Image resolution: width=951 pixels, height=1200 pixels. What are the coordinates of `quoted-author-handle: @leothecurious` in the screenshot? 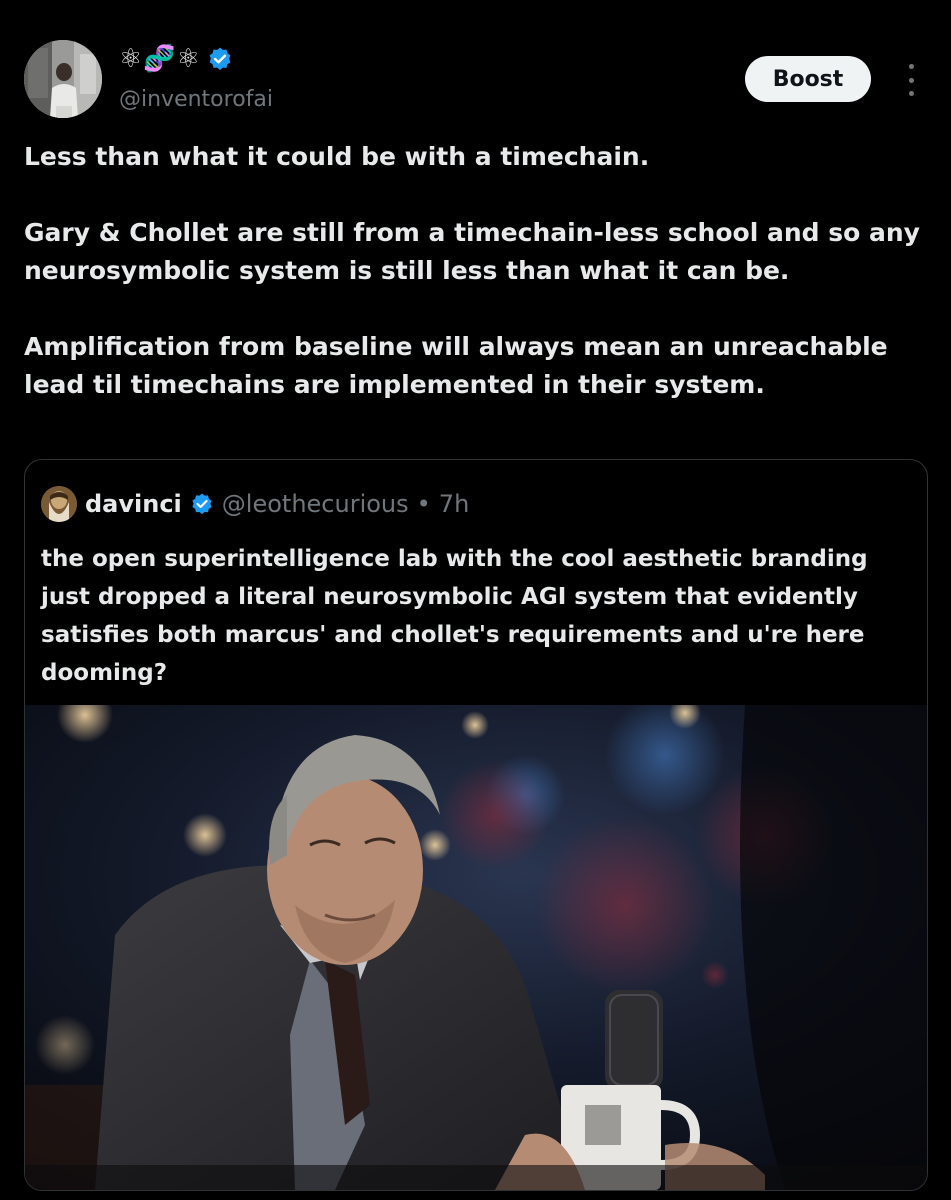 It's located at (315, 504).